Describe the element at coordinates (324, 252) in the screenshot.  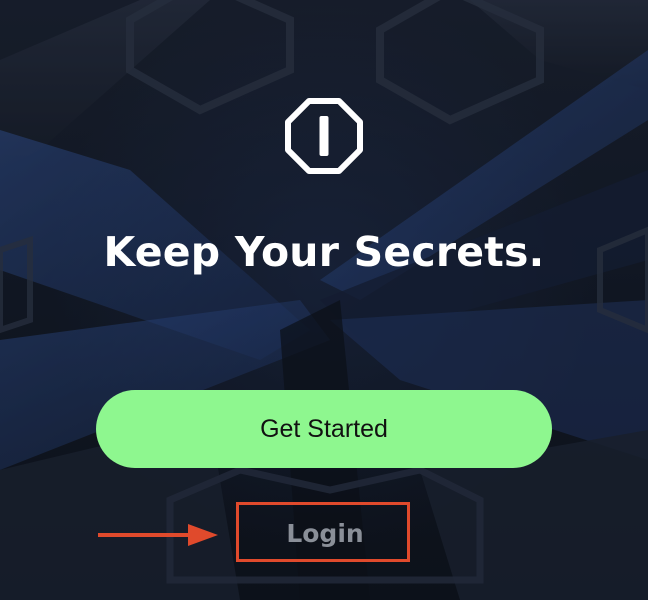
I see `page-title: Keep Your Secrets.` at that location.